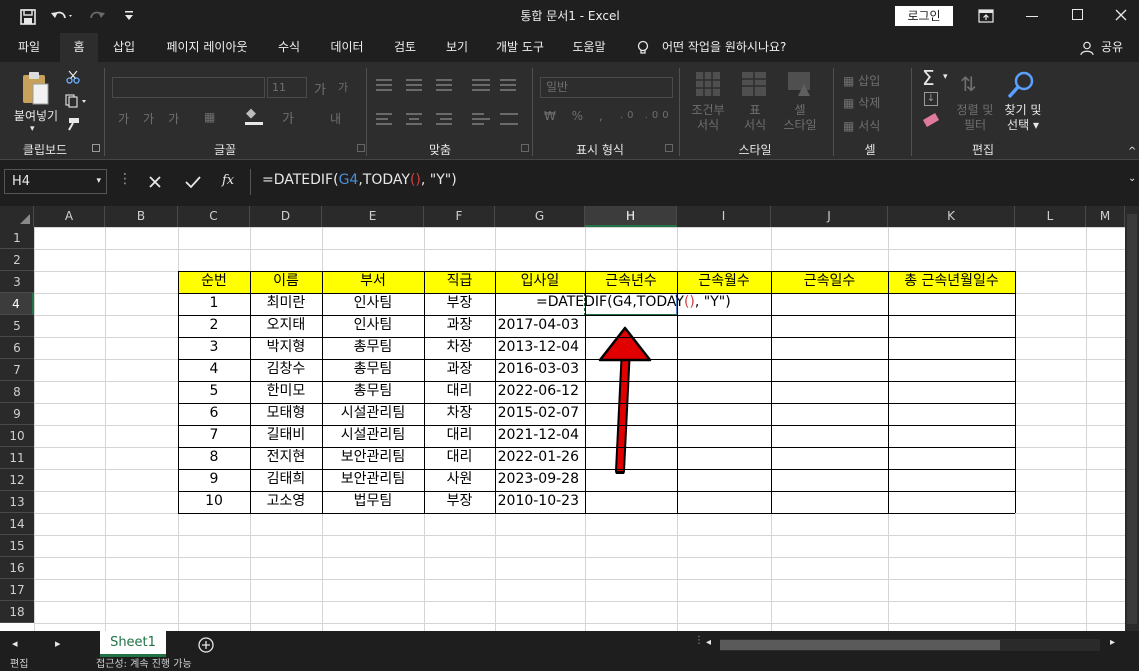 The height and width of the screenshot is (671, 1139). What do you see at coordinates (373, 282) in the screenshot?
I see `table-header-cell: 부서` at bounding box center [373, 282].